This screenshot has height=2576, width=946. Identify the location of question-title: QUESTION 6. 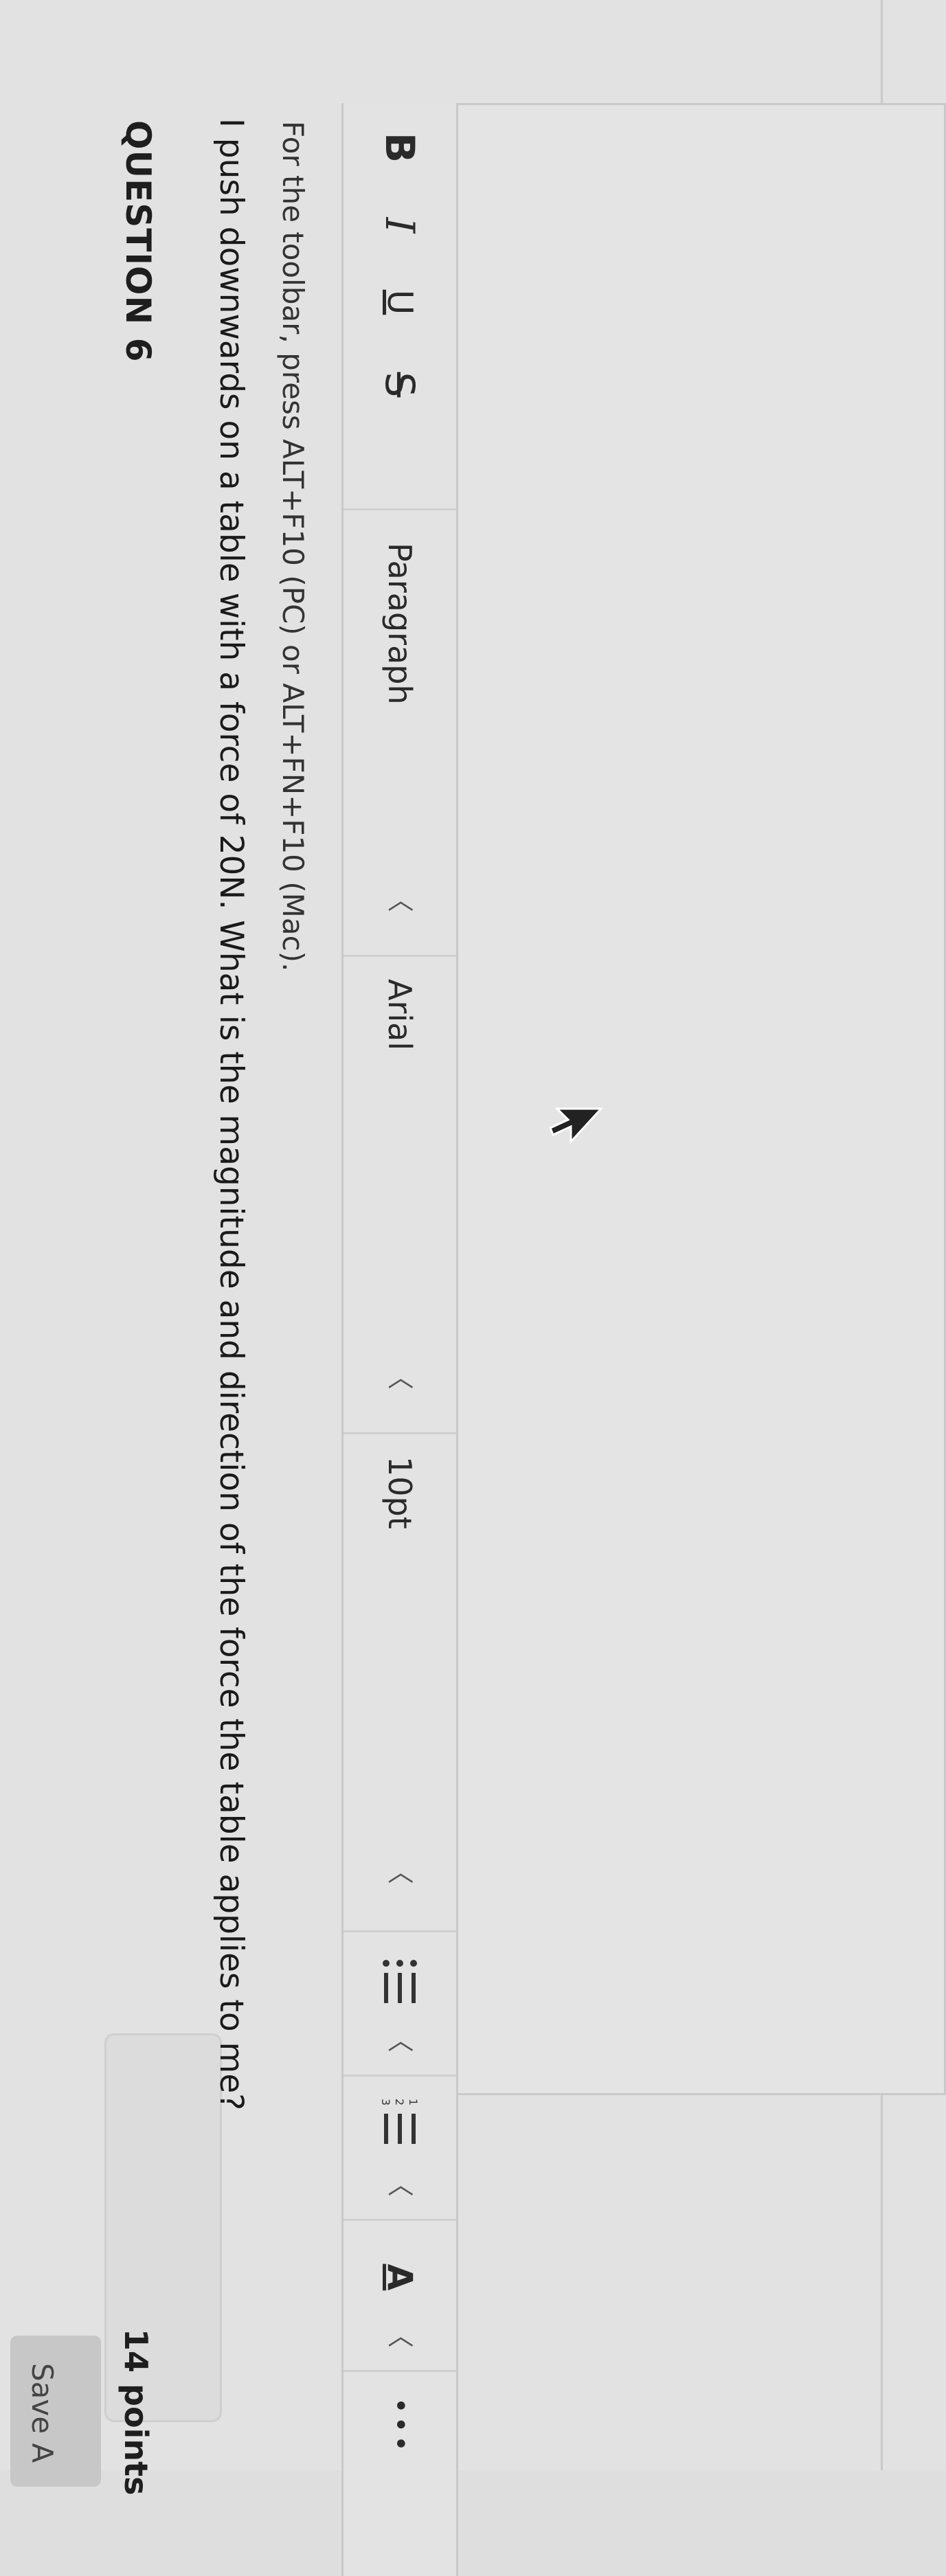
(138, 241).